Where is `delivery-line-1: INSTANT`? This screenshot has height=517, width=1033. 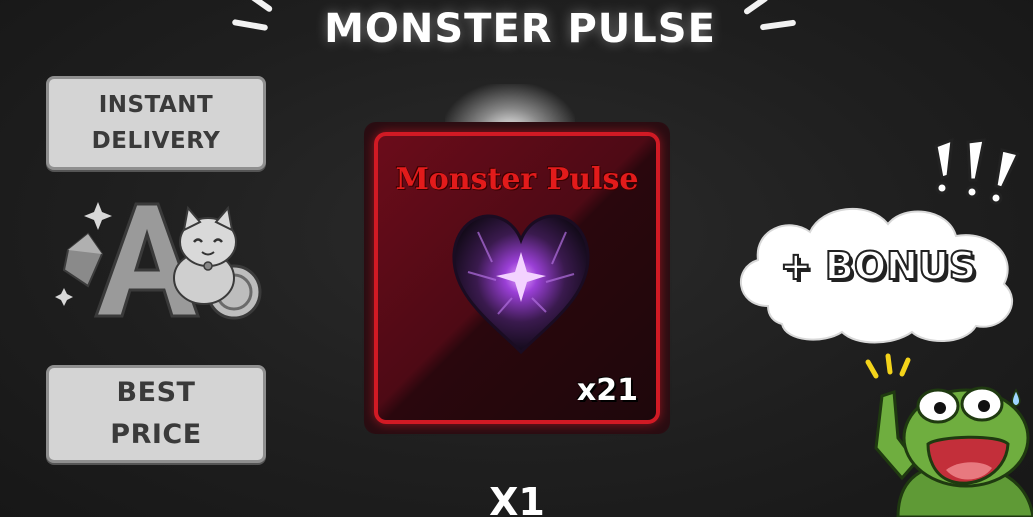 delivery-line-1: INSTANT is located at coordinates (156, 105).